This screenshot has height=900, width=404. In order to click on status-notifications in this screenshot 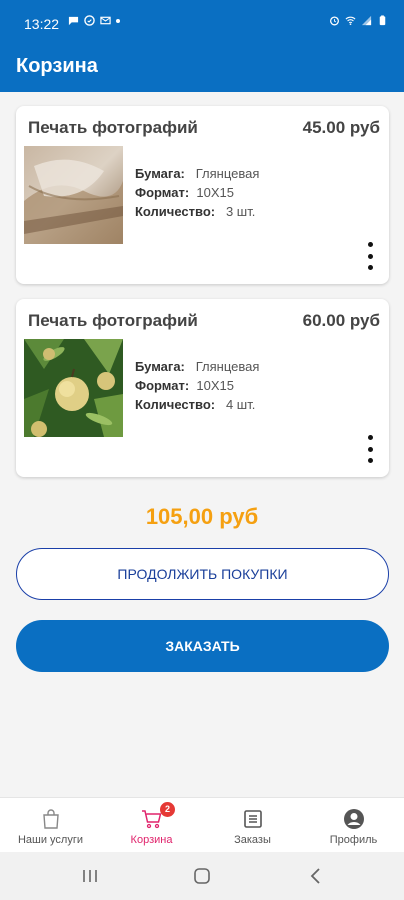, I will do `click(94, 20)`.